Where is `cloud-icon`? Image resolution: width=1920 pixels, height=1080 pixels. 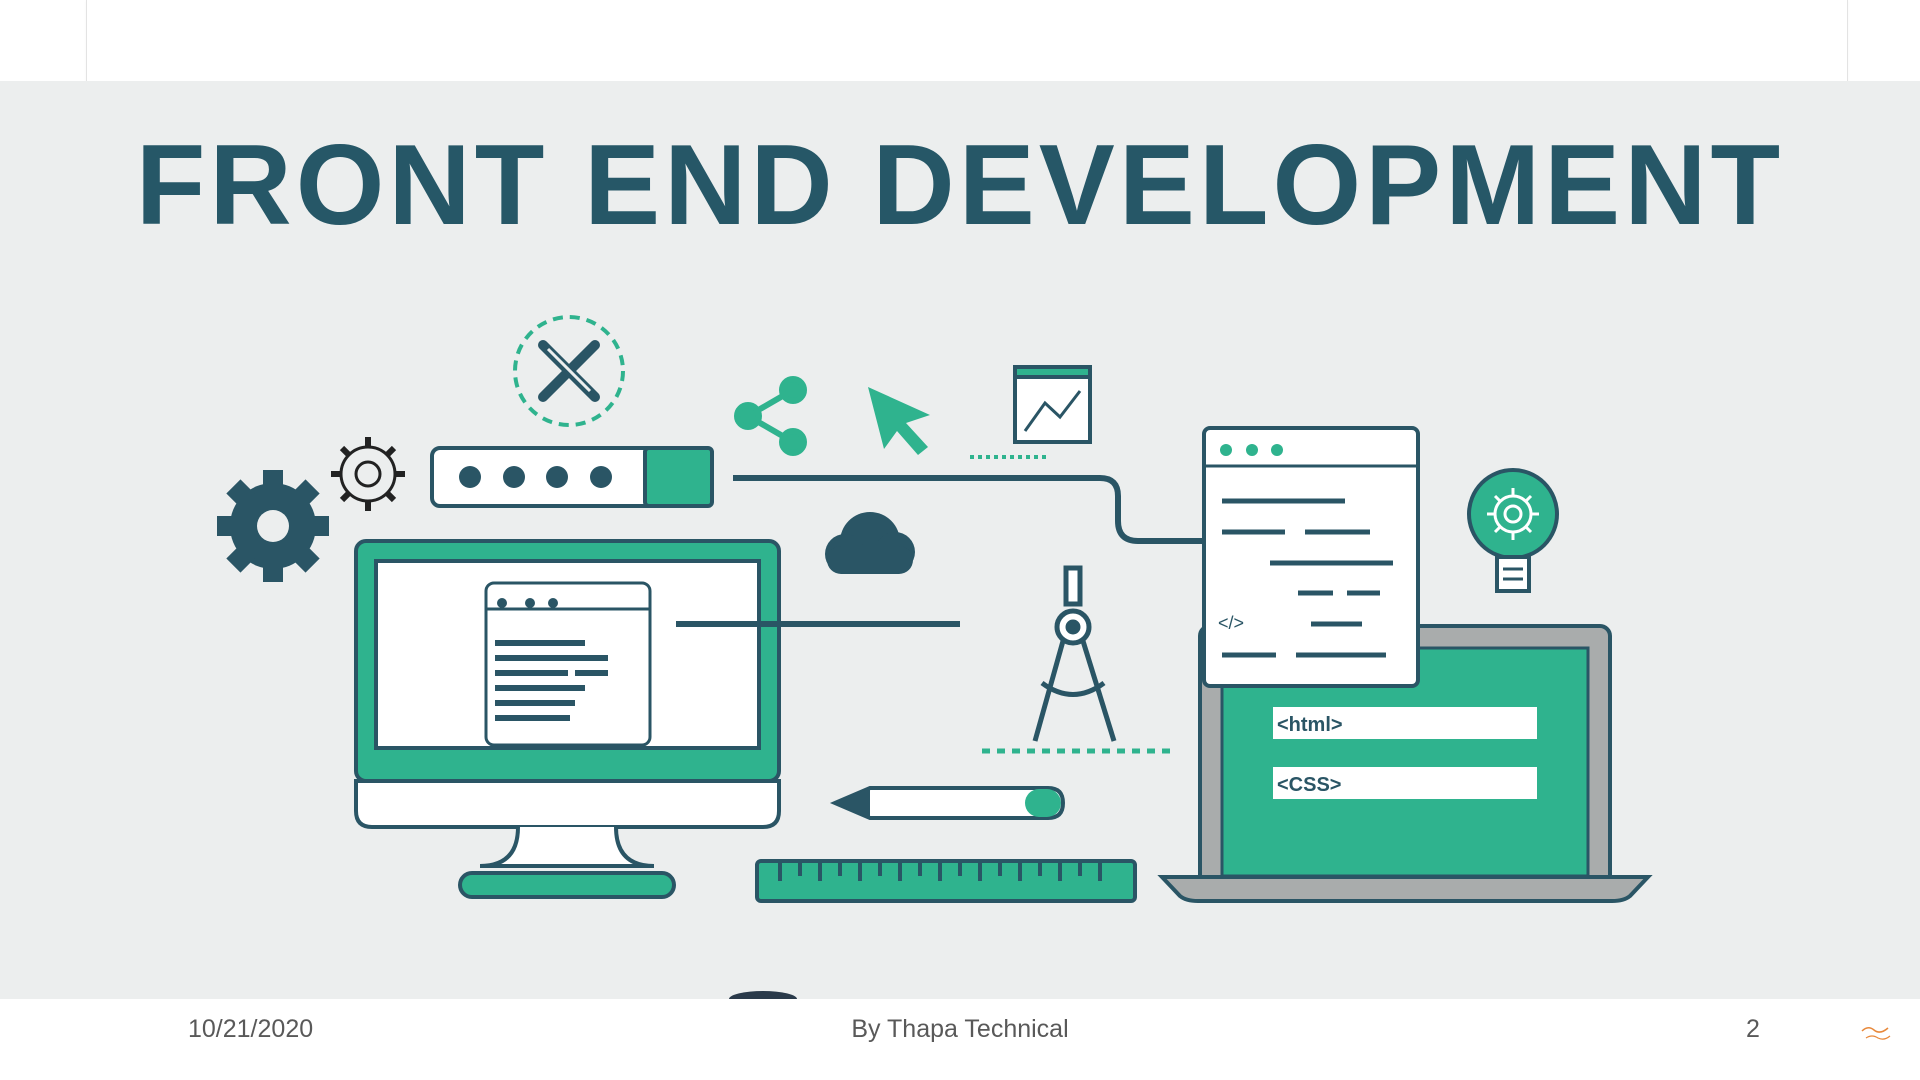 cloud-icon is located at coordinates (870, 543).